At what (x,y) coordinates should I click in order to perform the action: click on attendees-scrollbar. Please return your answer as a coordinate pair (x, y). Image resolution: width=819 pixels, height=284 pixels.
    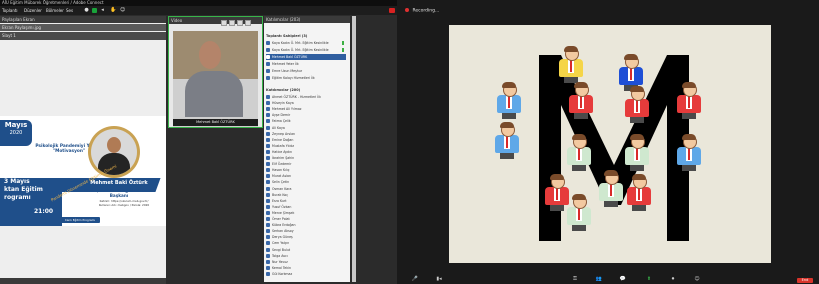
    Looking at the image, I should click on (354, 149).